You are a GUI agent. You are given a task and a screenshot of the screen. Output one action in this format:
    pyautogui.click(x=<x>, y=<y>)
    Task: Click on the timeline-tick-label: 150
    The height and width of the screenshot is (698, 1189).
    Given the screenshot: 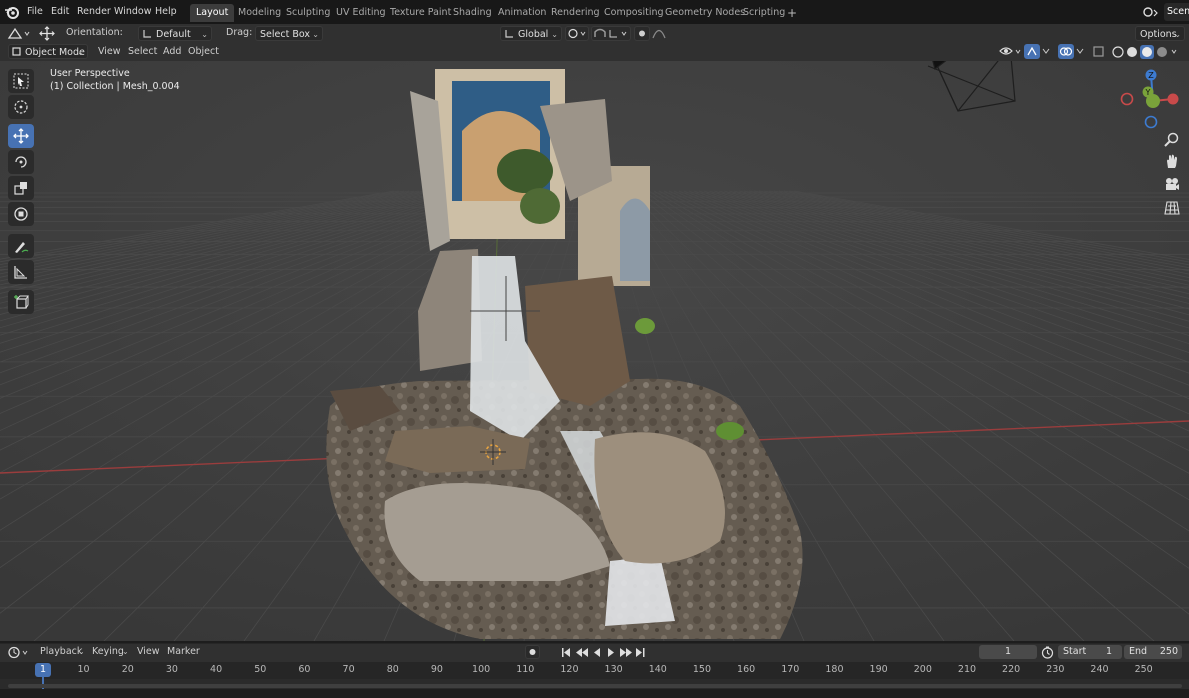 What is the action you would take?
    pyautogui.click(x=702, y=669)
    